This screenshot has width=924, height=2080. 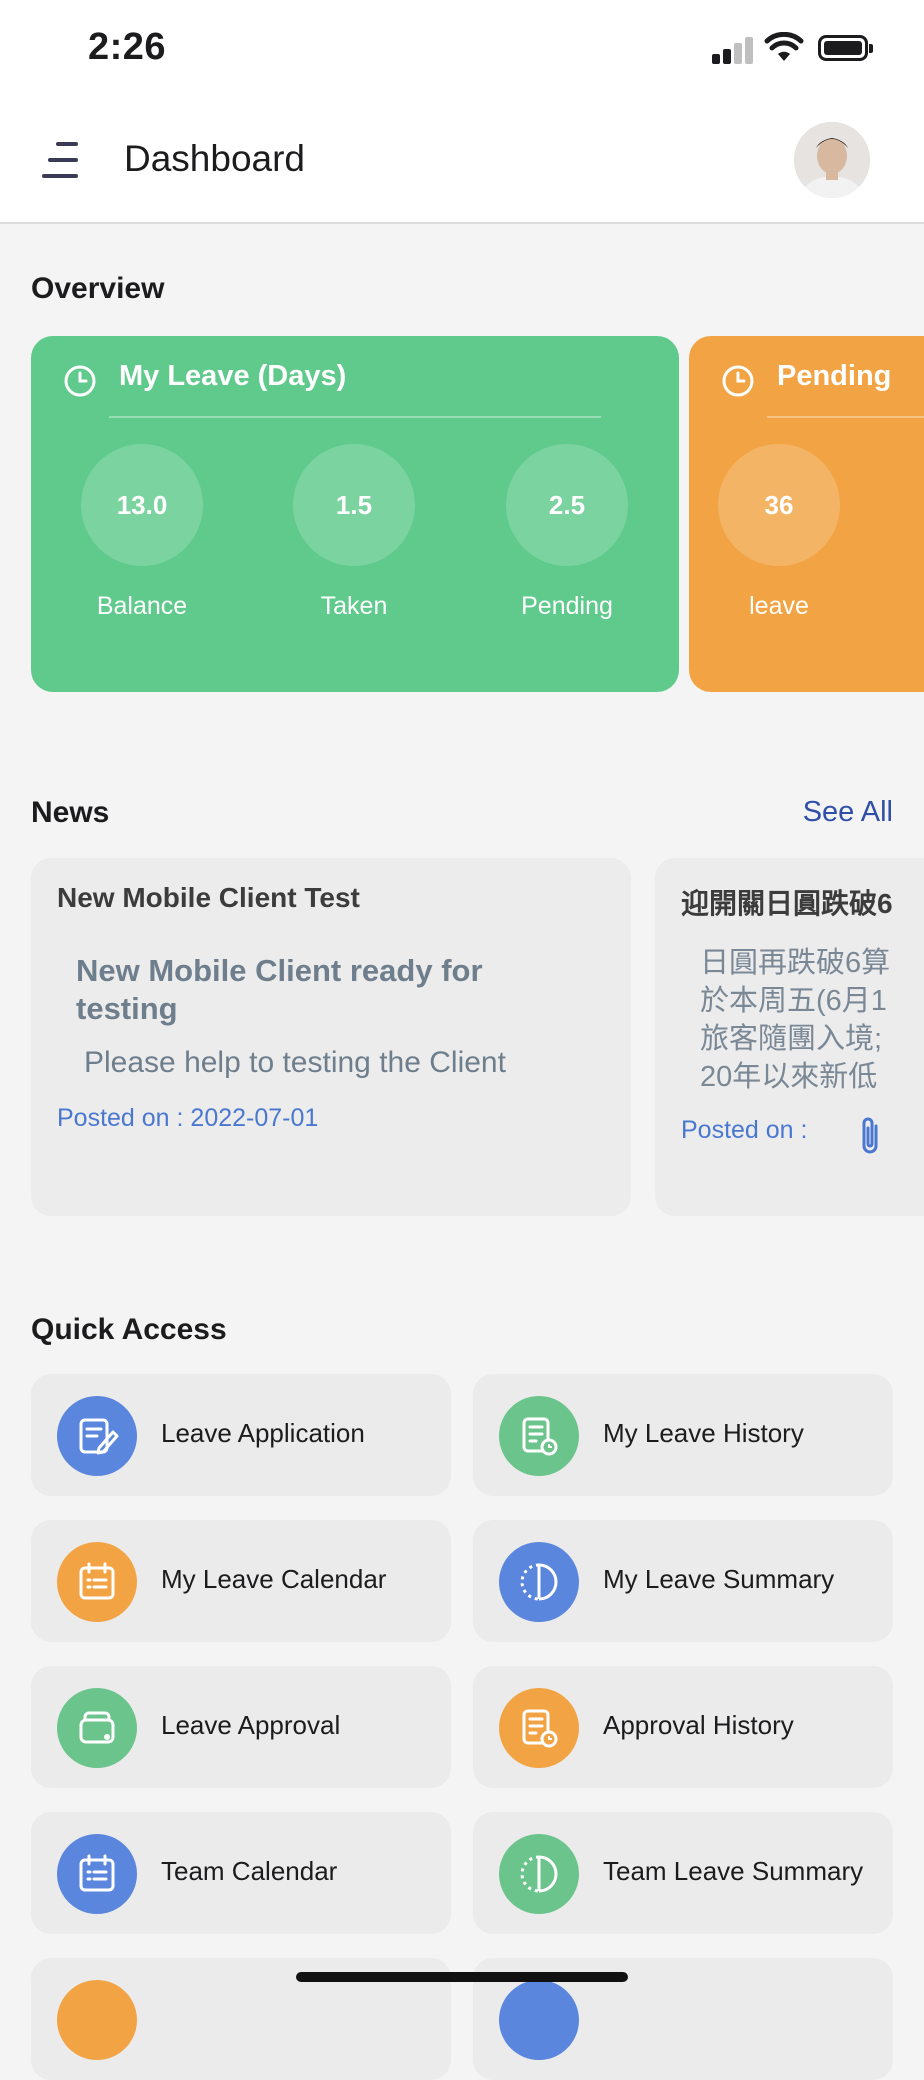 What do you see at coordinates (354, 505) in the screenshot?
I see `stat-value: 1.5` at bounding box center [354, 505].